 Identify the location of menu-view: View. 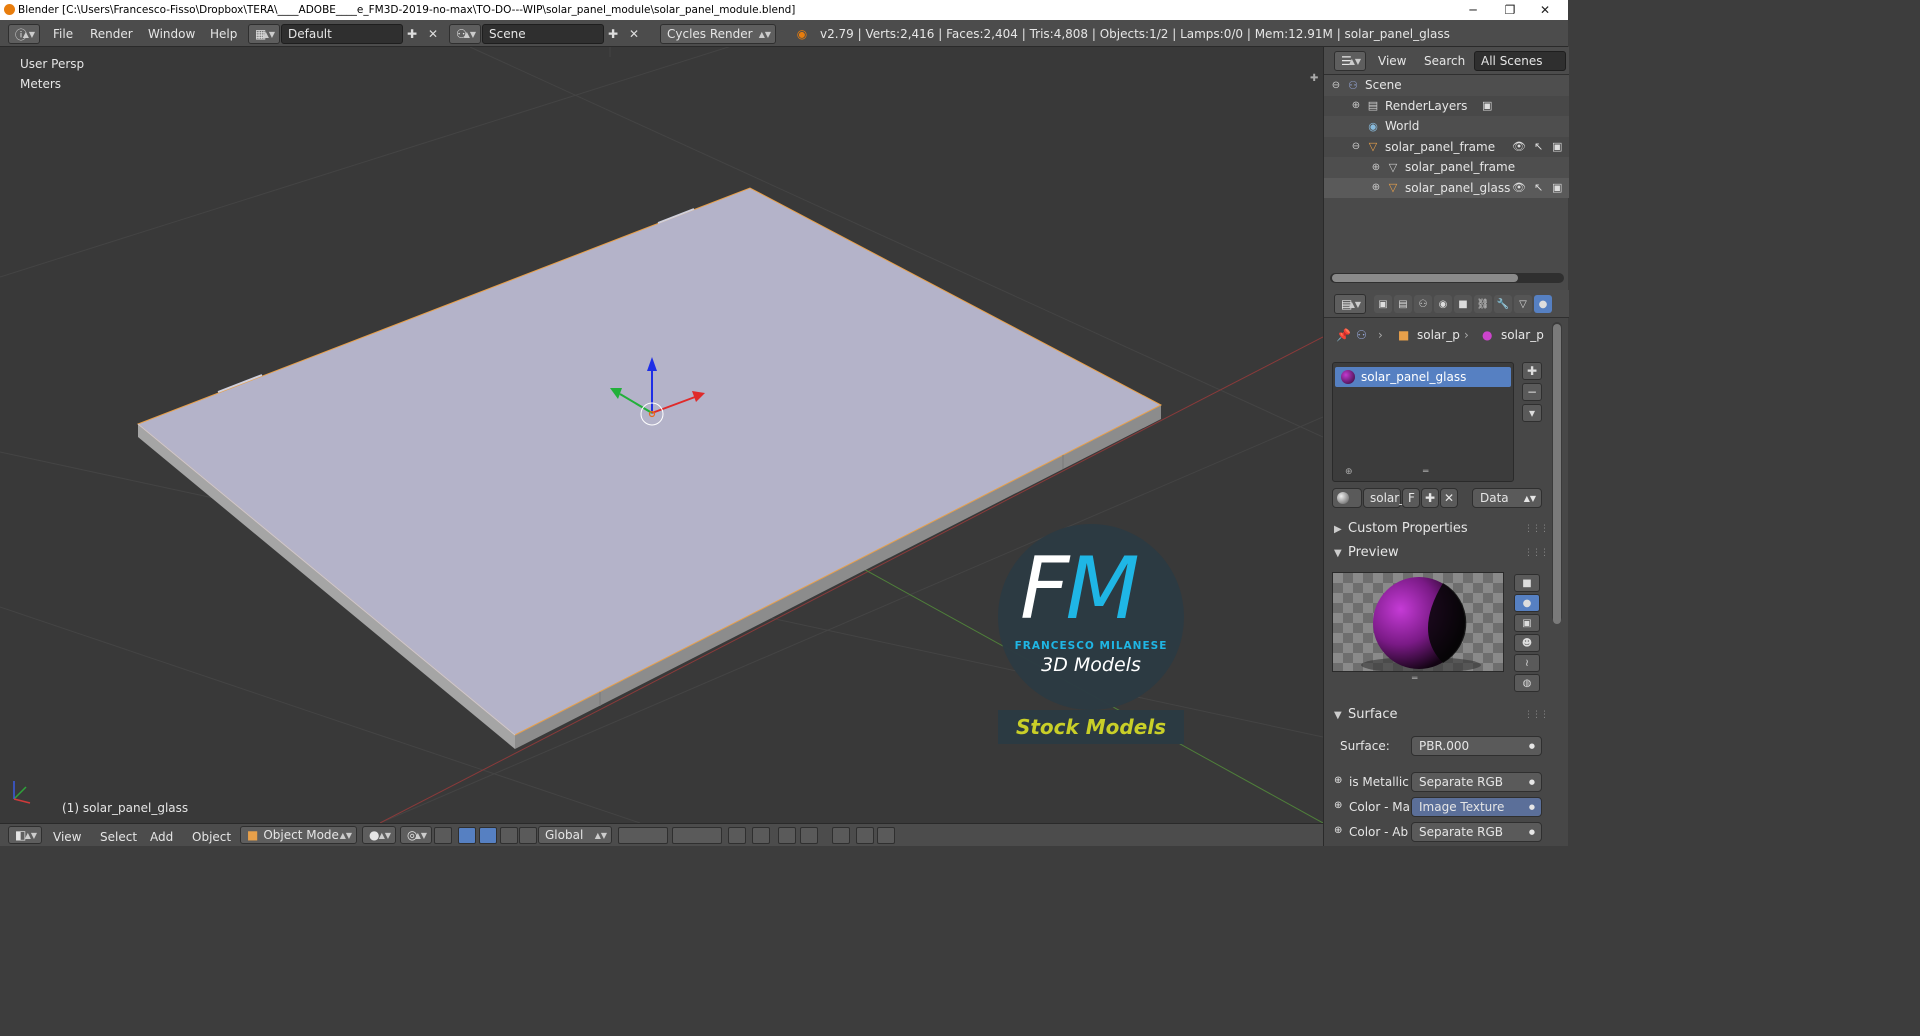
(67, 837).